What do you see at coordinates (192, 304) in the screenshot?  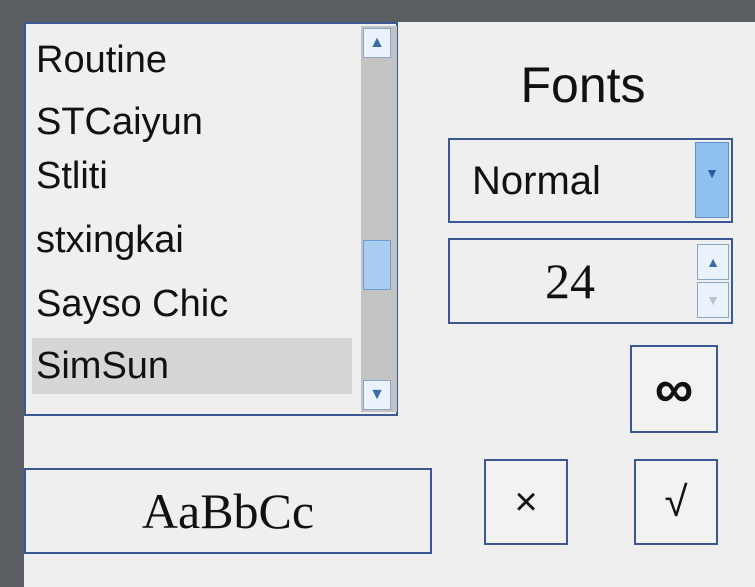 I see `list-item: Sayso Chic` at bounding box center [192, 304].